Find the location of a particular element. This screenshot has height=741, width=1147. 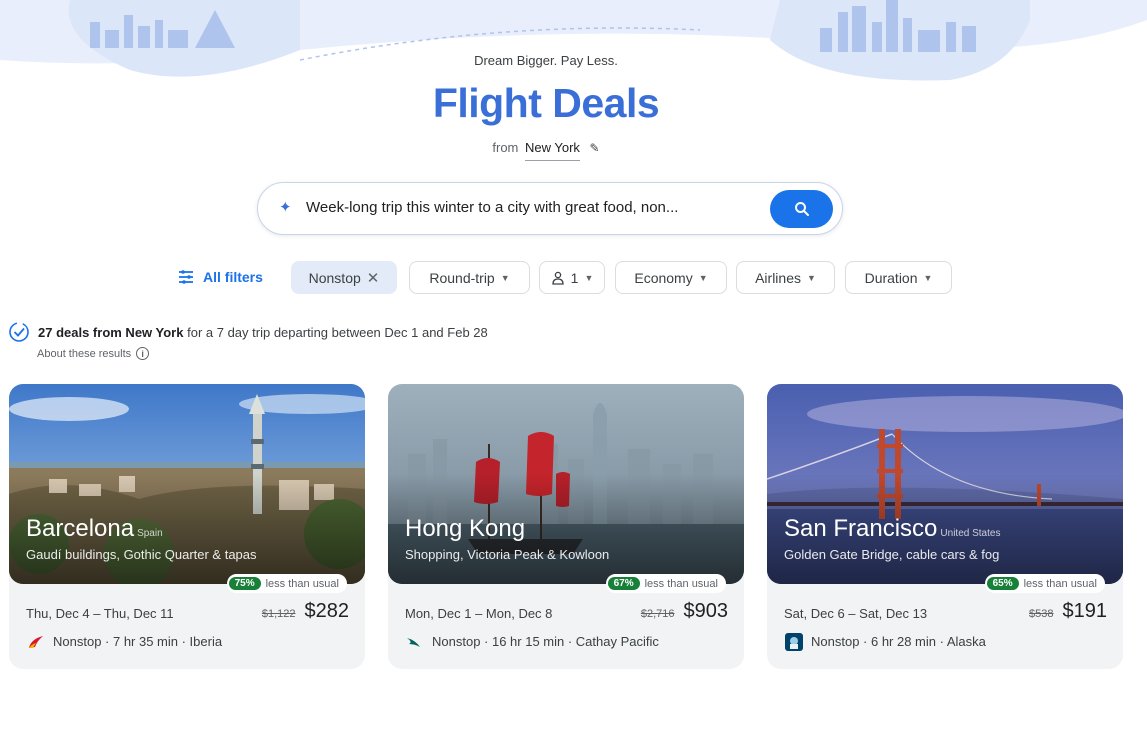

chip-label: 1 is located at coordinates (574, 277).